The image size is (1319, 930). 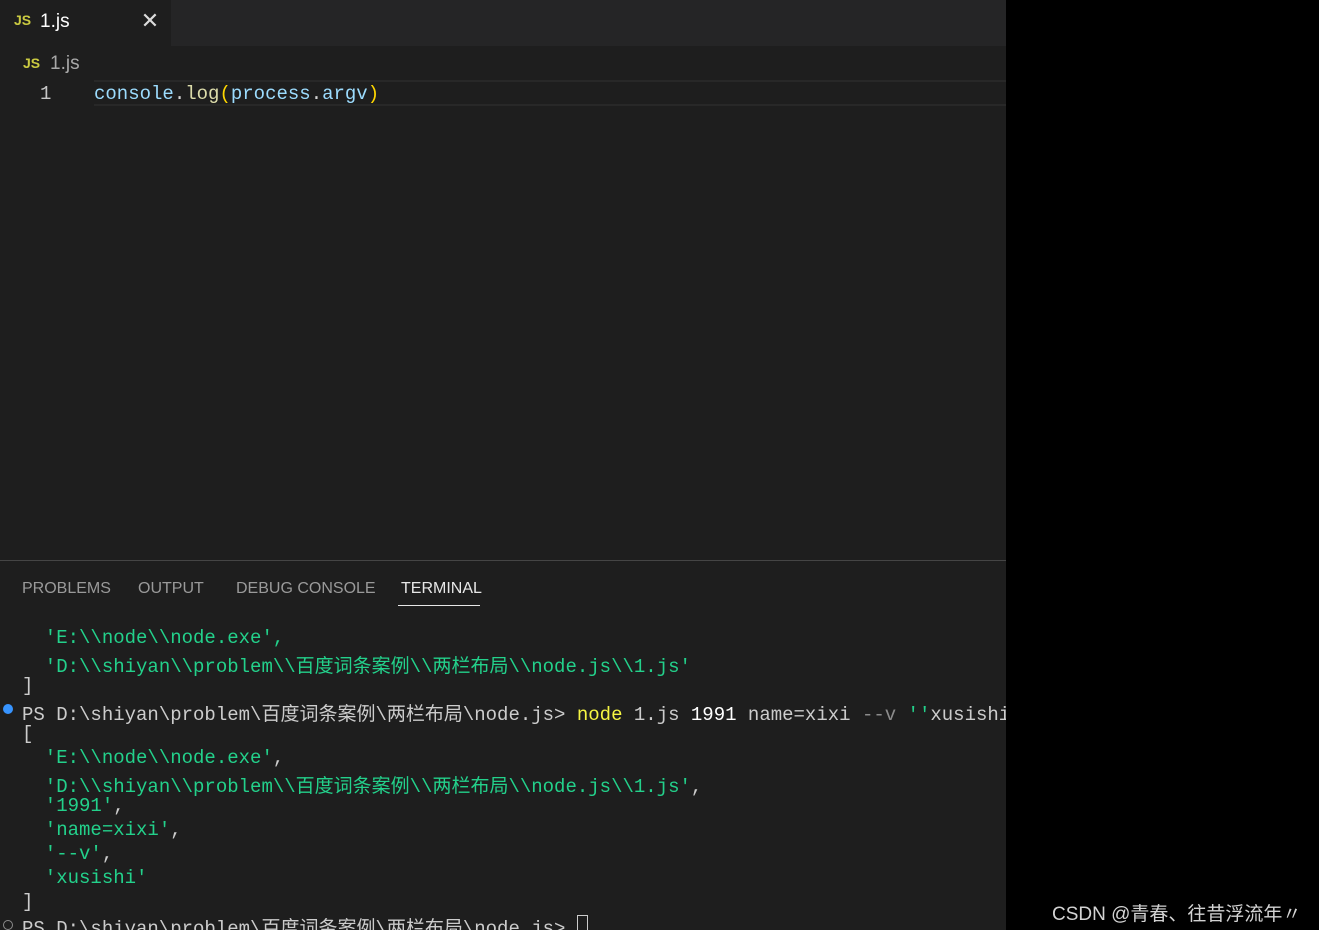 What do you see at coordinates (1177, 914) in the screenshot?
I see `watermark: CSDN @青春、往昔浮流年〃` at bounding box center [1177, 914].